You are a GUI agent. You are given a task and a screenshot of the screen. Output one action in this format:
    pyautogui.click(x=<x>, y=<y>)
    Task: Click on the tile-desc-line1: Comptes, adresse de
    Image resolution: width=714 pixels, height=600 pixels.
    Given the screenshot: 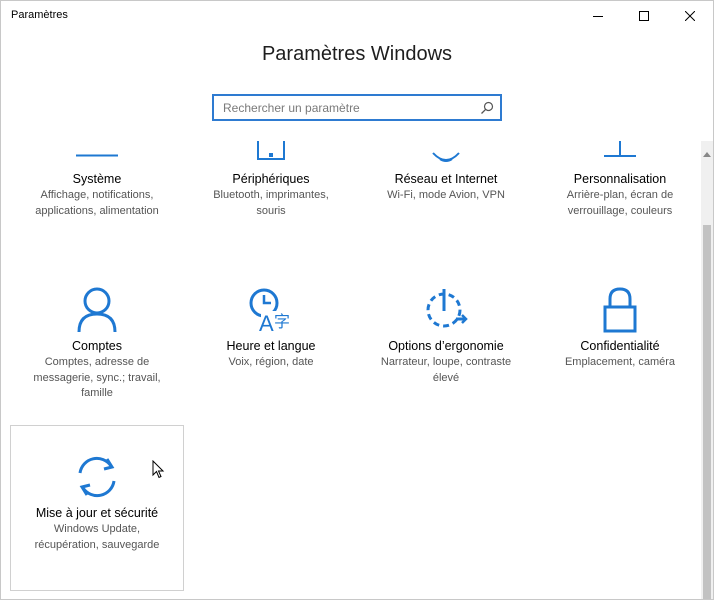 What is the action you would take?
    pyautogui.click(x=97, y=362)
    